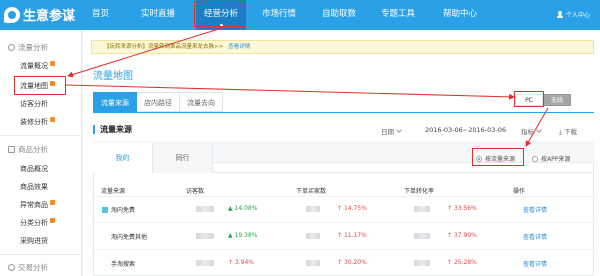 The height and width of the screenshot is (276, 600). Describe the element at coordinates (529, 99) in the screenshot. I see `highlight-device` at that location.